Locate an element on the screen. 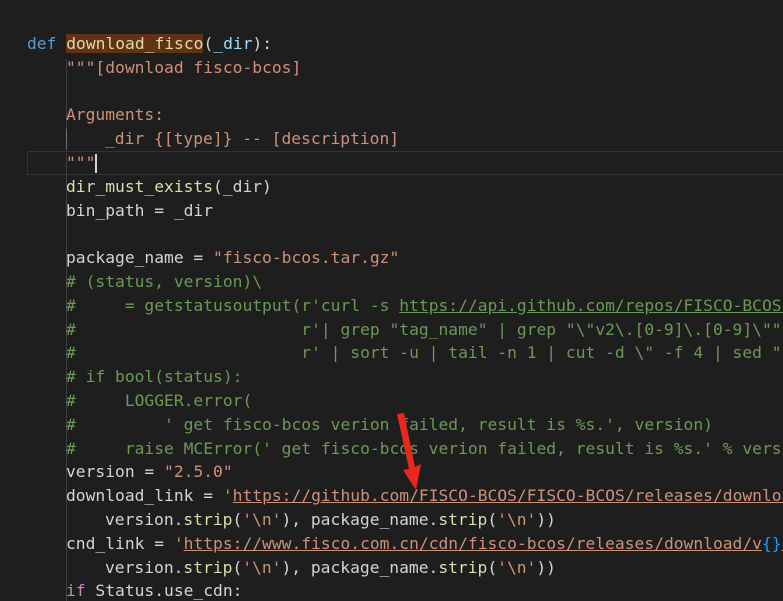 This screenshot has height=601, width=783. code-line: version = "2.5.0" is located at coordinates (149, 472).